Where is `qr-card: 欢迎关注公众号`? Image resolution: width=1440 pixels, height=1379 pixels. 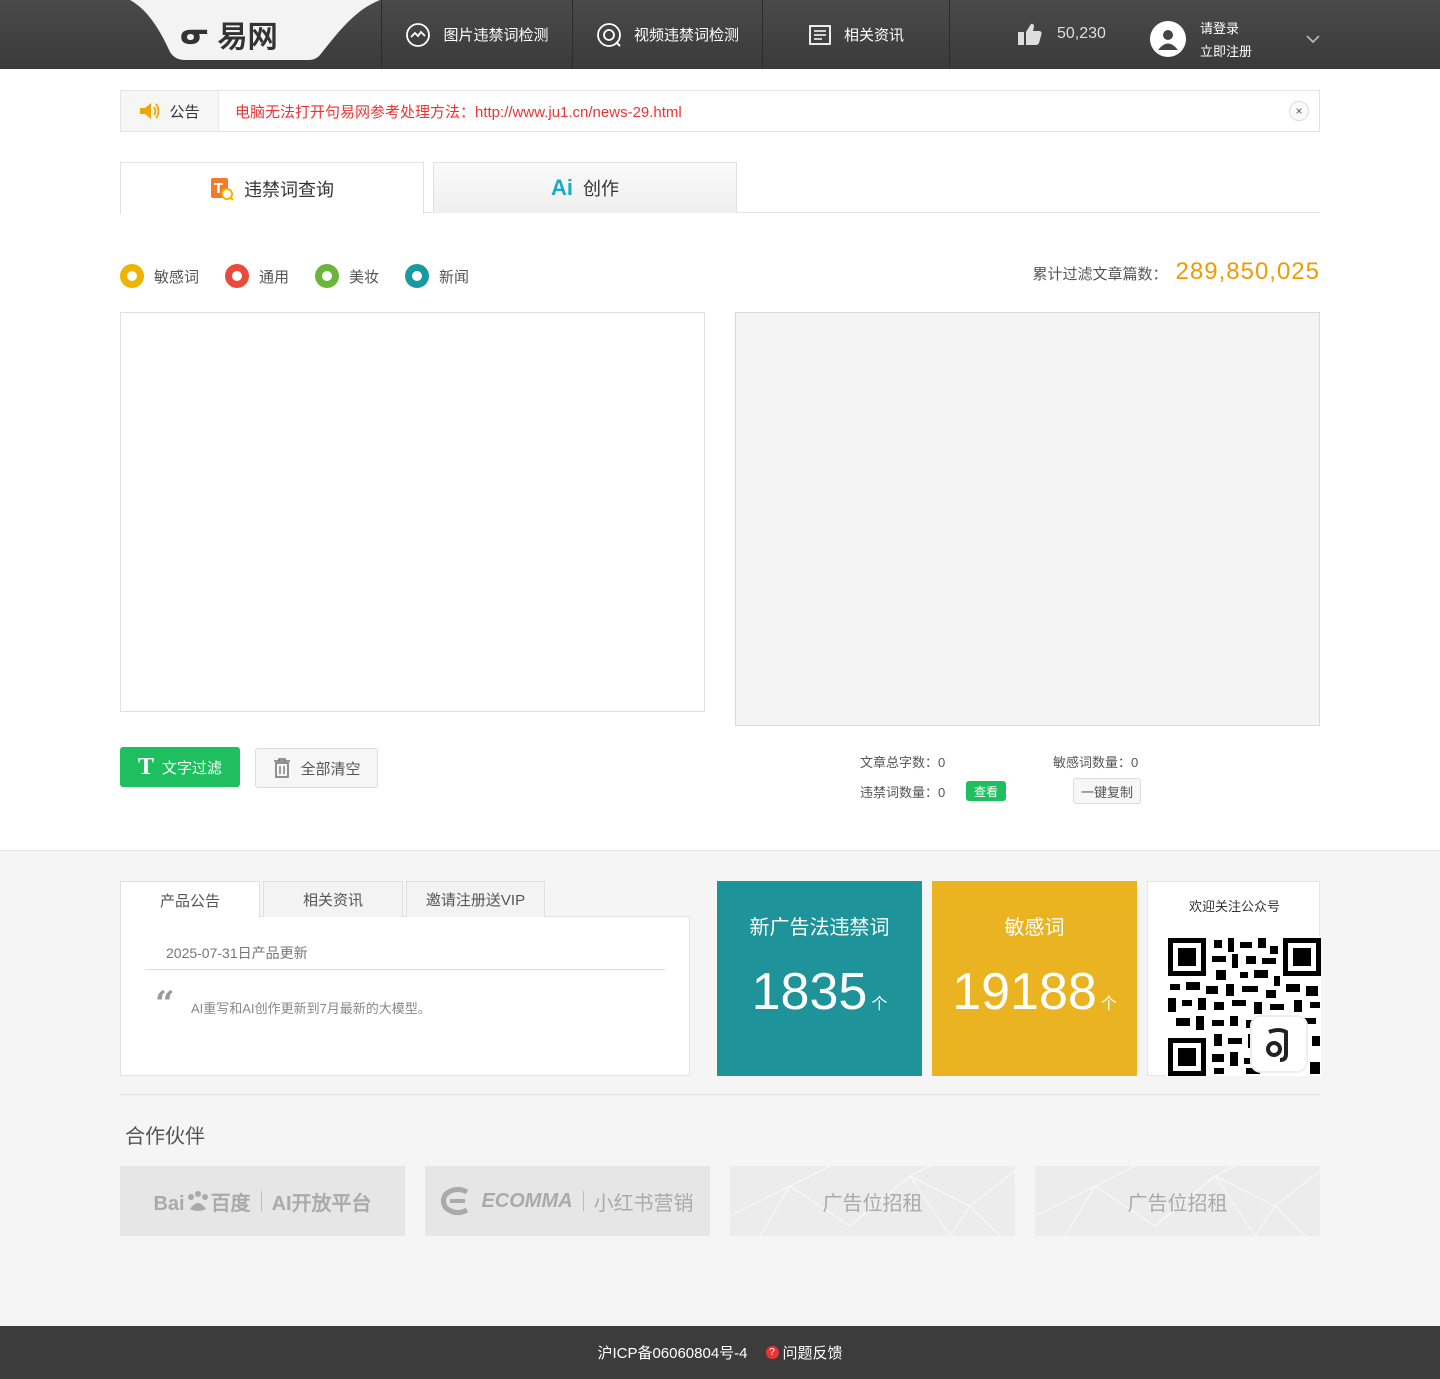 qr-card: 欢迎关注公众号 is located at coordinates (1234, 978).